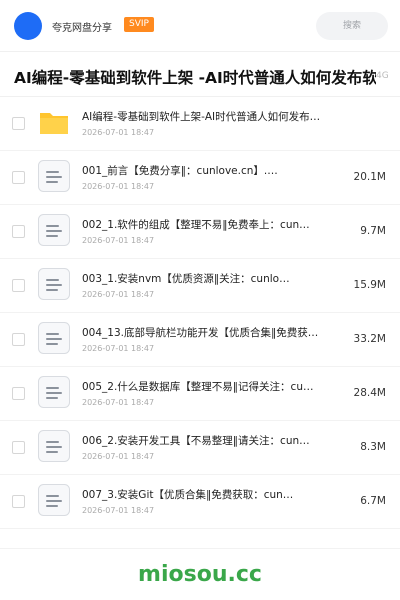 The height and width of the screenshot is (600, 400). Describe the element at coordinates (82, 28) in the screenshot. I see `sharer-name: 夸克网盘分享` at that location.